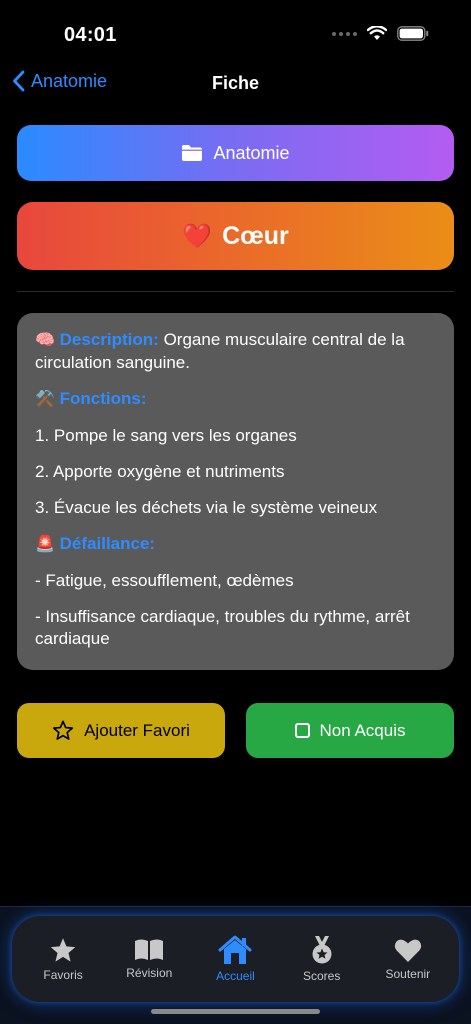 The image size is (471, 1024). What do you see at coordinates (408, 950) in the screenshot?
I see `heart-icon` at bounding box center [408, 950].